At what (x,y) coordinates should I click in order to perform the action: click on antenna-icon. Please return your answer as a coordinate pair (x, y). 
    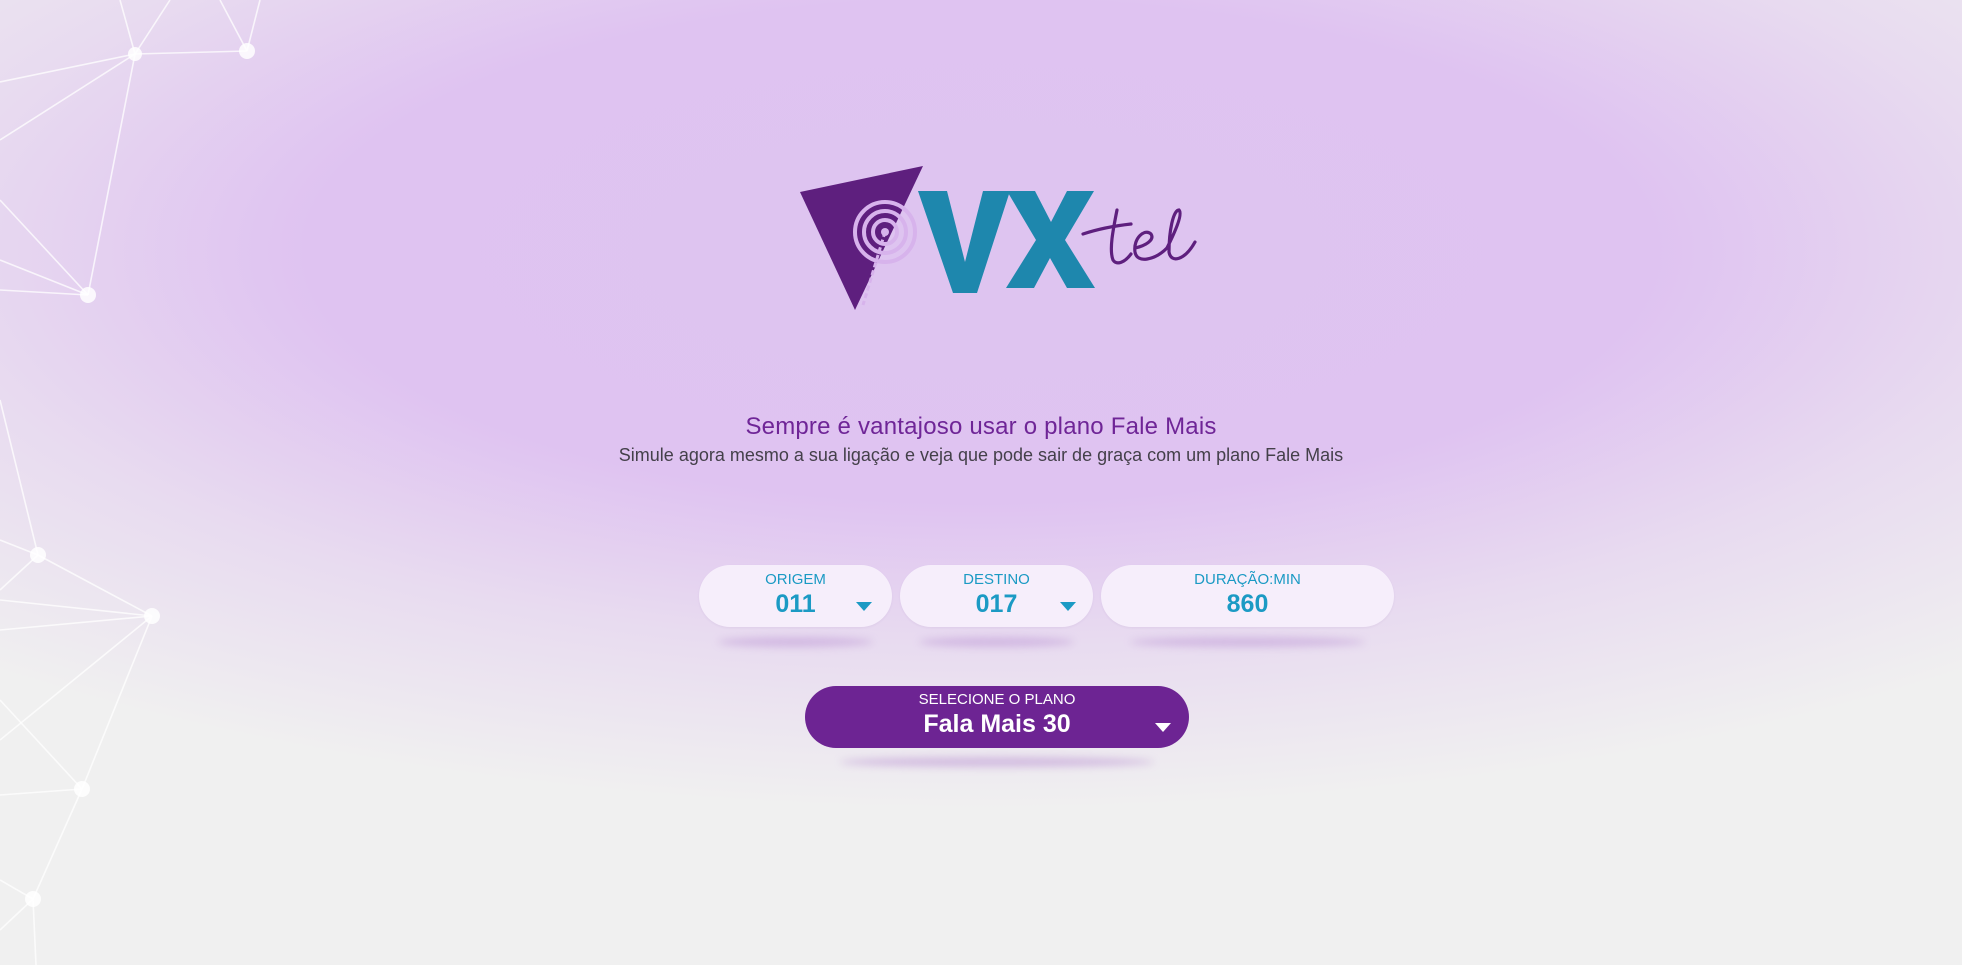
    Looking at the image, I should click on (861, 238).